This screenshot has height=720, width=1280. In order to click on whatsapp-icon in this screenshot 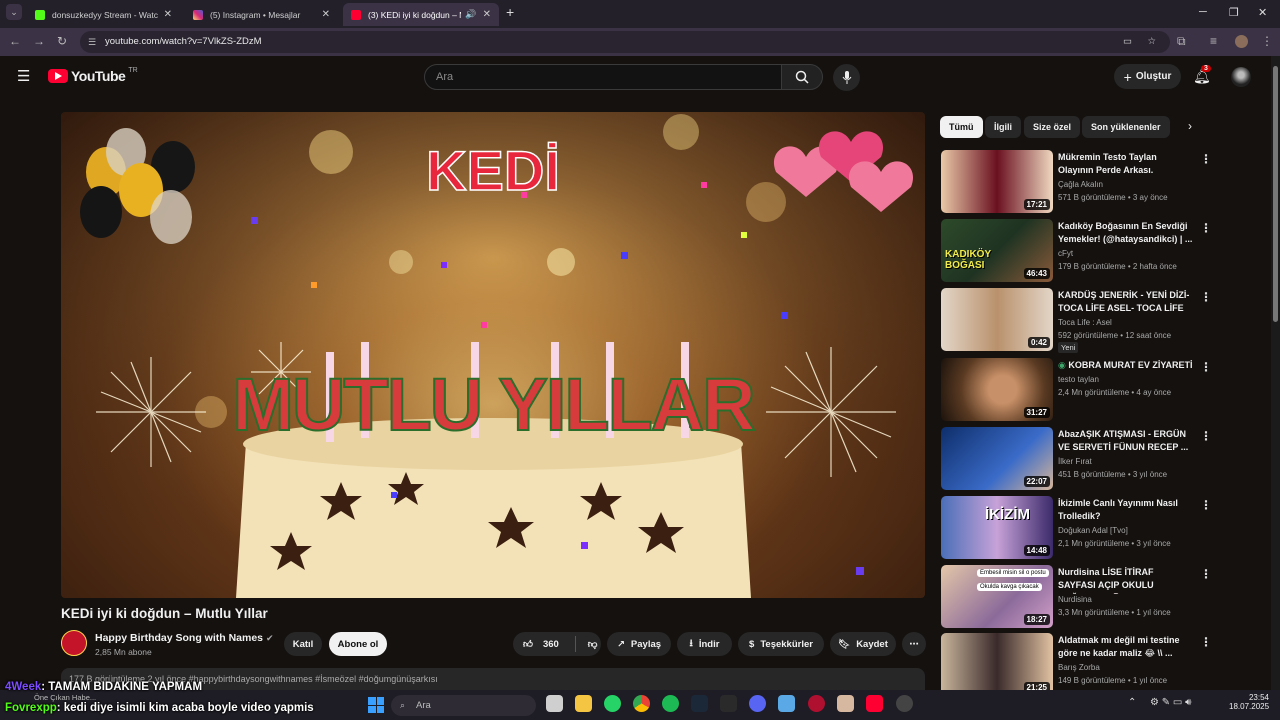, I will do `click(612, 703)`.